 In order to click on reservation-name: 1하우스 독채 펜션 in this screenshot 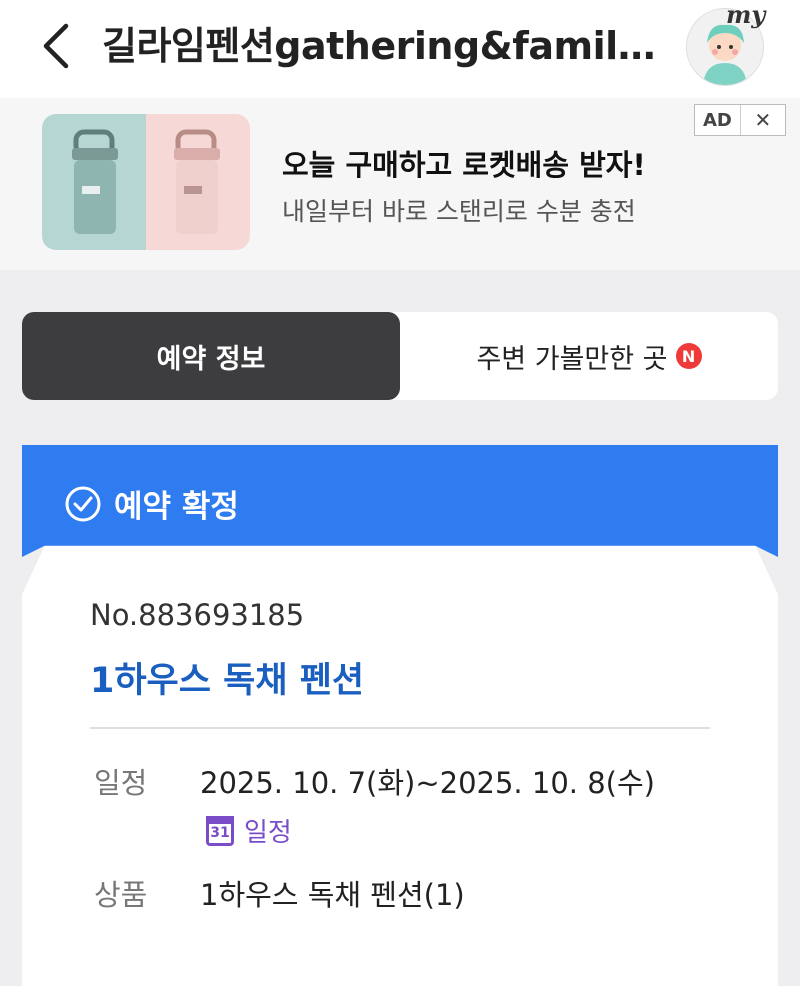, I will do `click(227, 677)`.